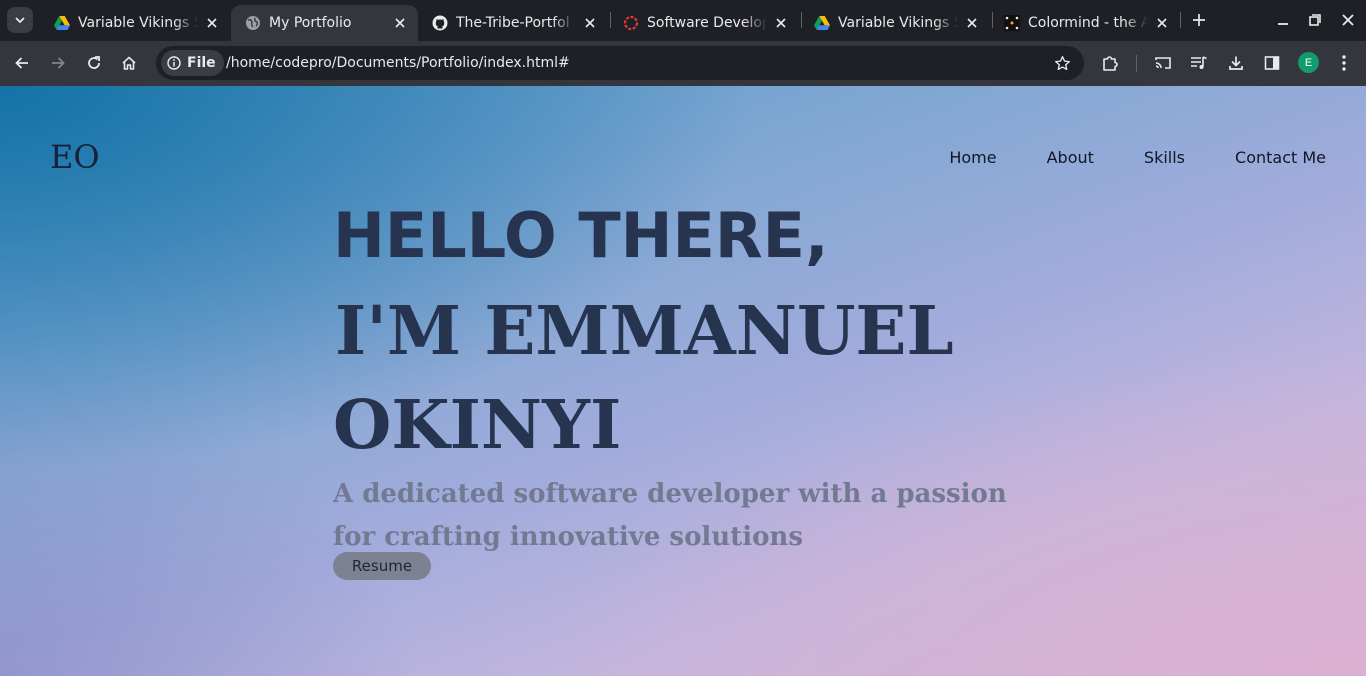  I want to click on toolbar-separator, so click(1136, 63).